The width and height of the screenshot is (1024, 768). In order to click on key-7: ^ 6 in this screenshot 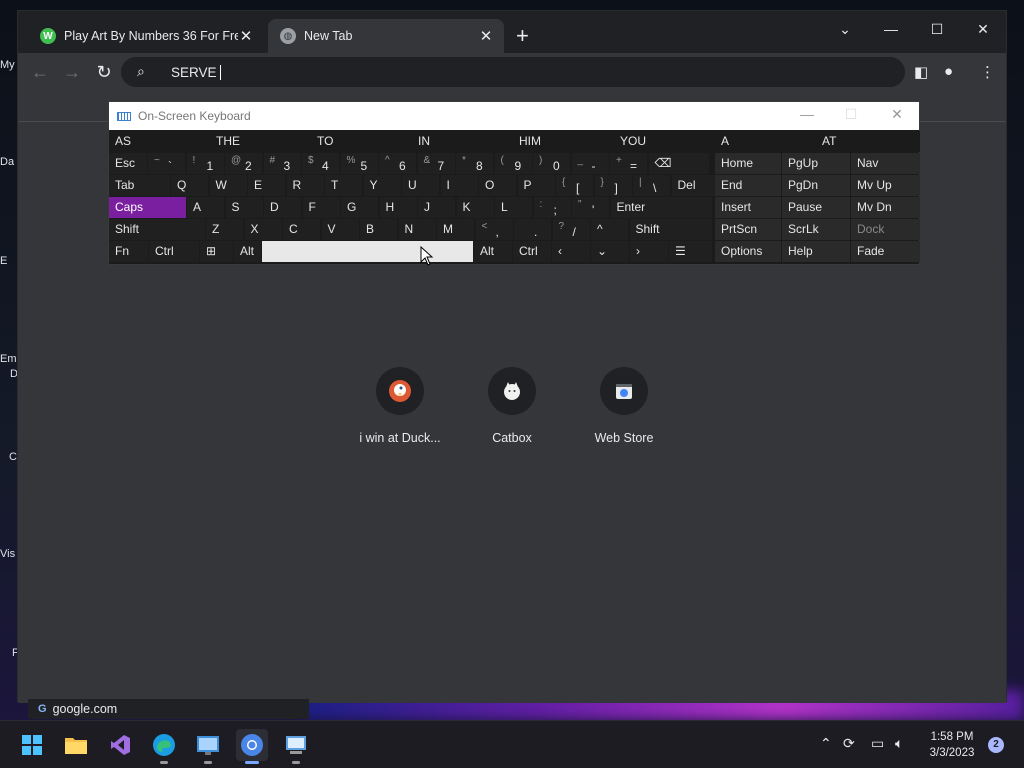, I will do `click(397, 163)`.